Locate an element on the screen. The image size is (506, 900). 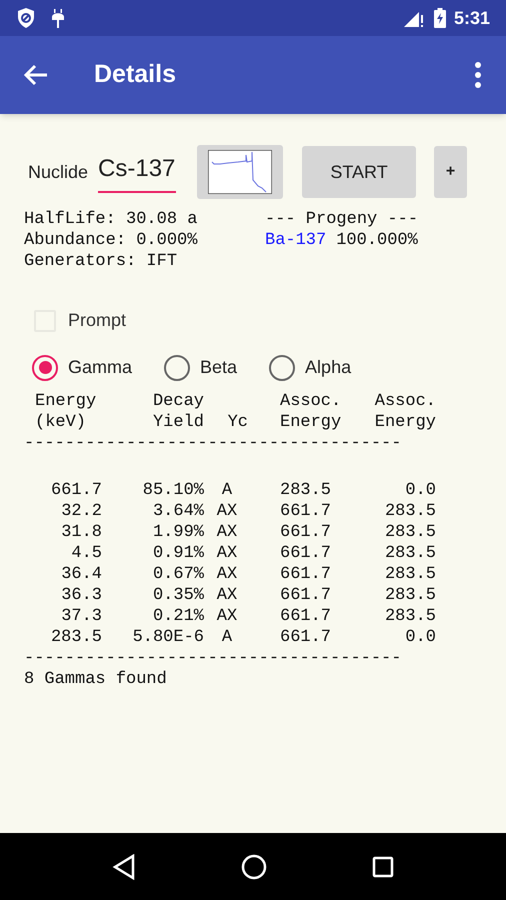
table-cell-text: 4.5 is located at coordinates (86, 553).